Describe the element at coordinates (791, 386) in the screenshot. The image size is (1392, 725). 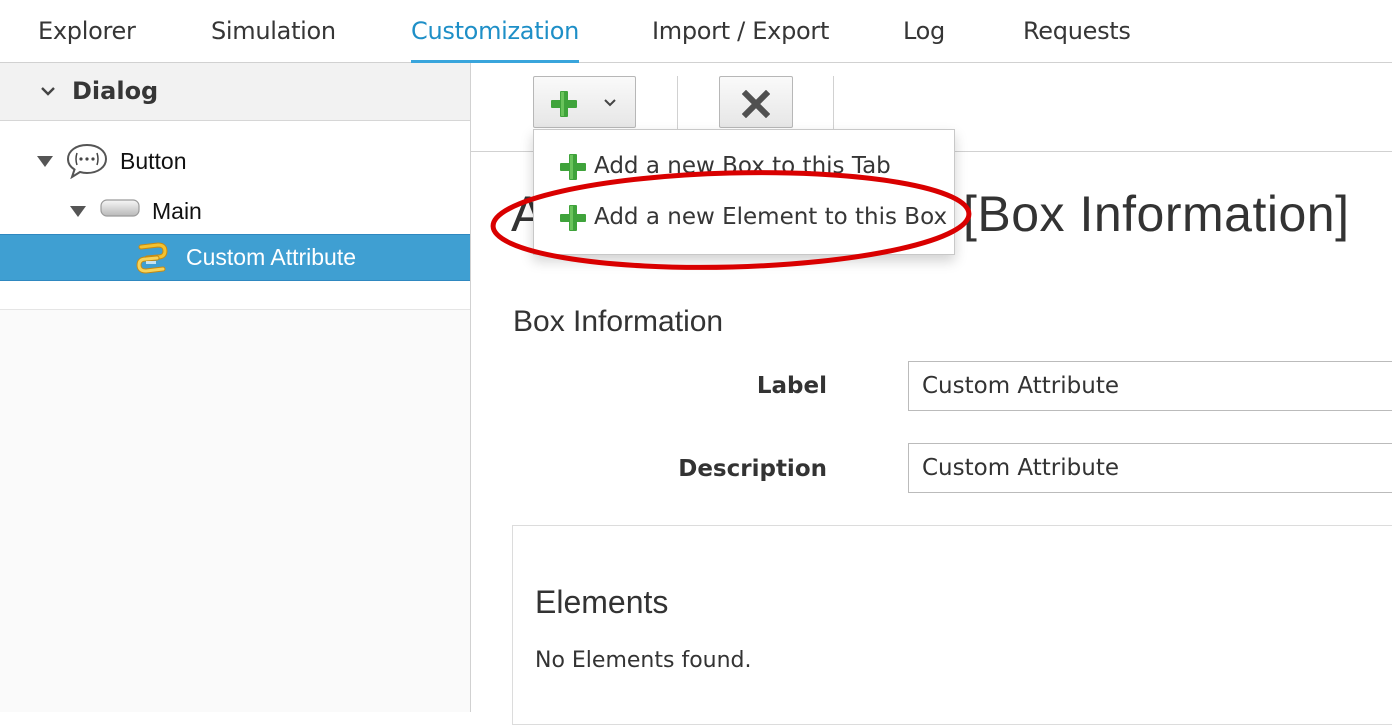
I see `label-field-label: Label` at that location.